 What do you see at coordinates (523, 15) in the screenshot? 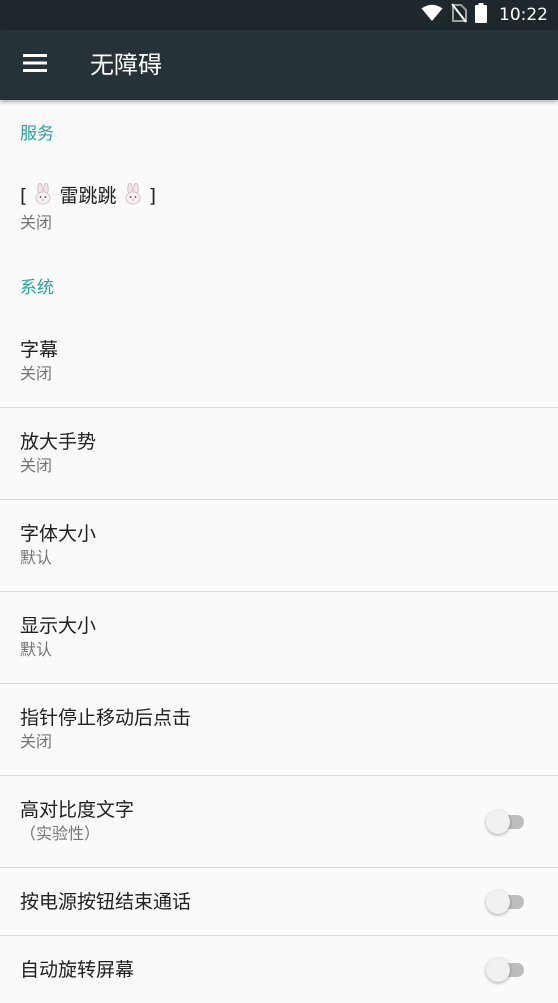
I see `status-time: 10:22` at bounding box center [523, 15].